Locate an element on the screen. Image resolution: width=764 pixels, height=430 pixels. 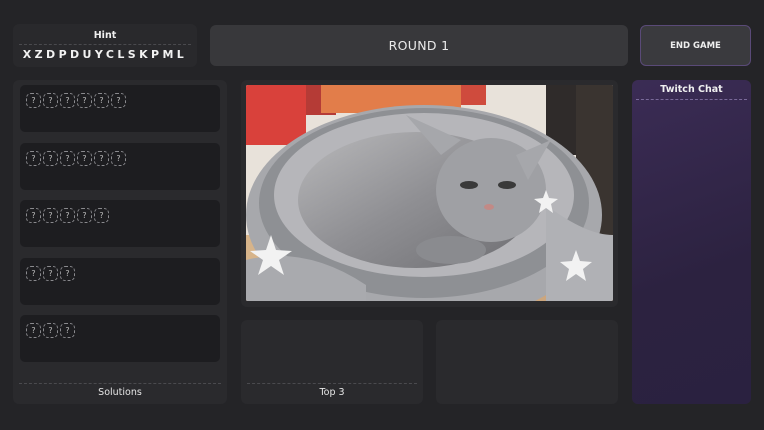
solution-slots: ? ? ? ? ? is located at coordinates (67, 215).